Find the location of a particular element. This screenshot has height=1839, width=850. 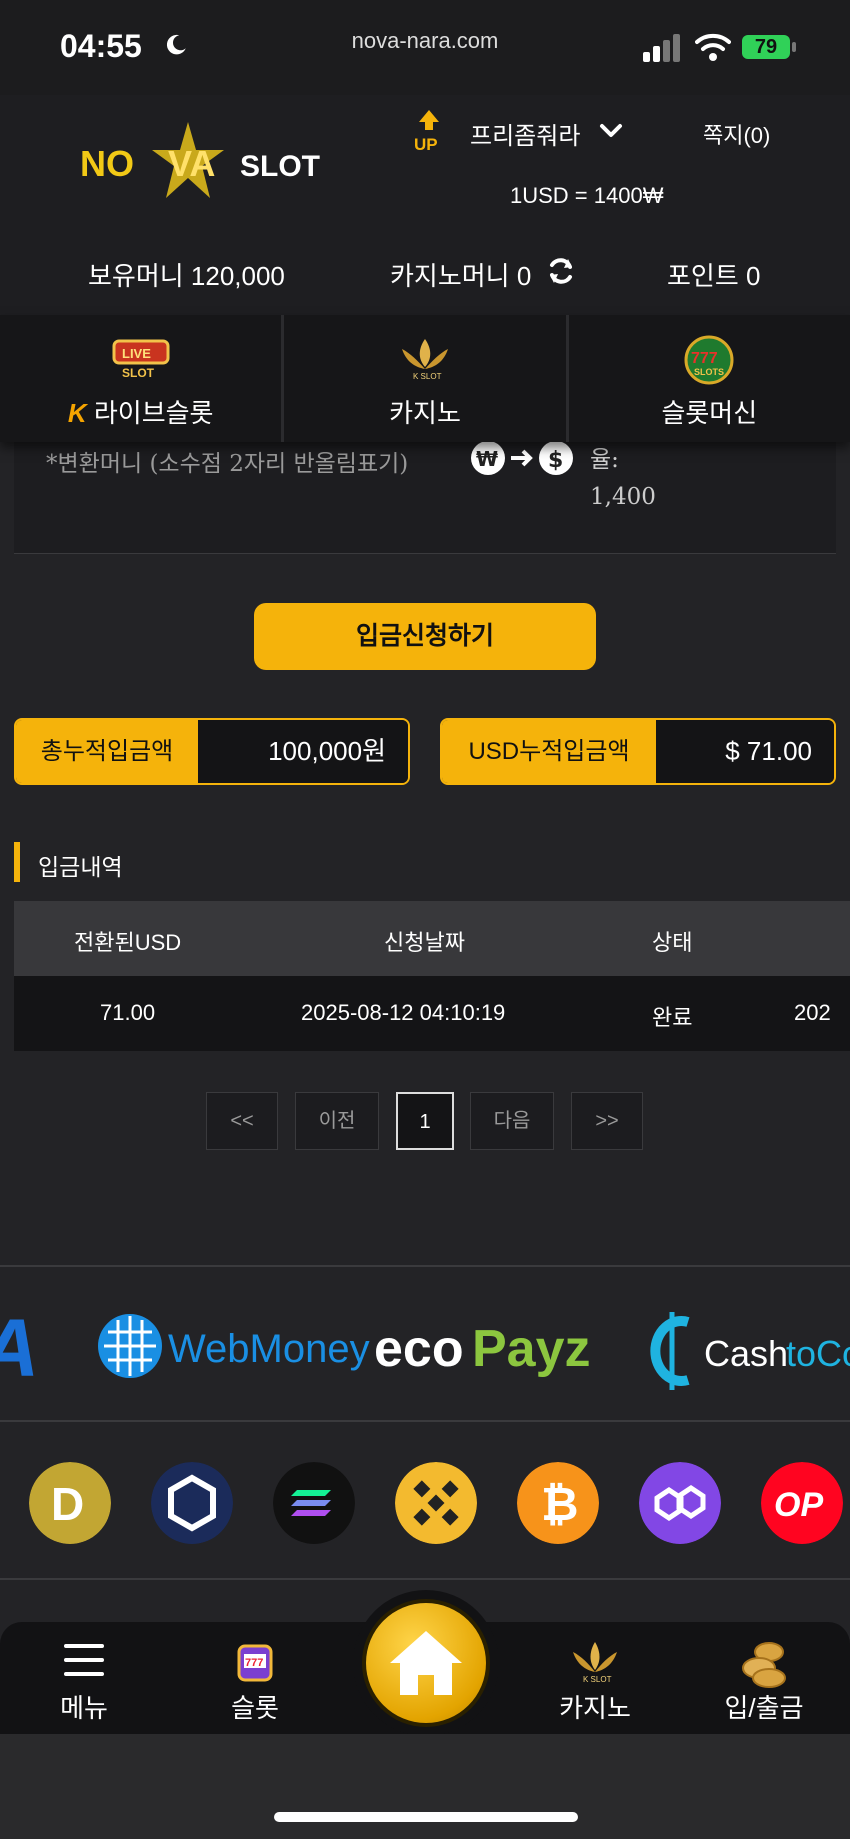

column-header: 전환된USD is located at coordinates (128, 942).